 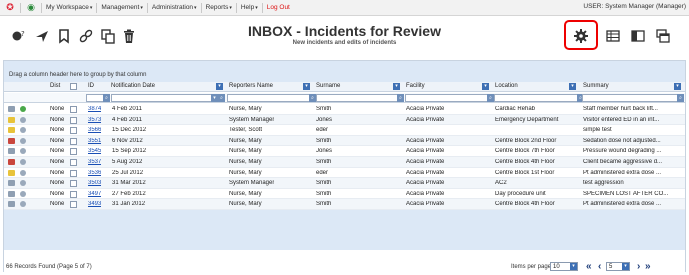 What do you see at coordinates (57, 183) in the screenshot?
I see `dist-cell: None` at bounding box center [57, 183].